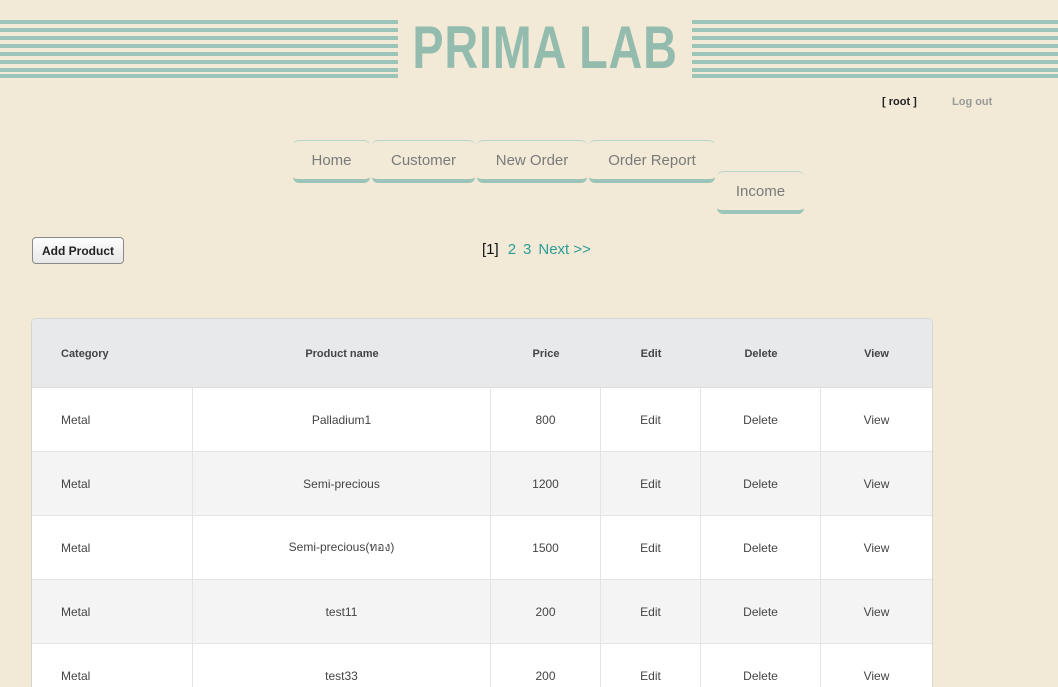 The height and width of the screenshot is (687, 1058). Describe the element at coordinates (546, 353) in the screenshot. I see `column-header-price: Price` at that location.